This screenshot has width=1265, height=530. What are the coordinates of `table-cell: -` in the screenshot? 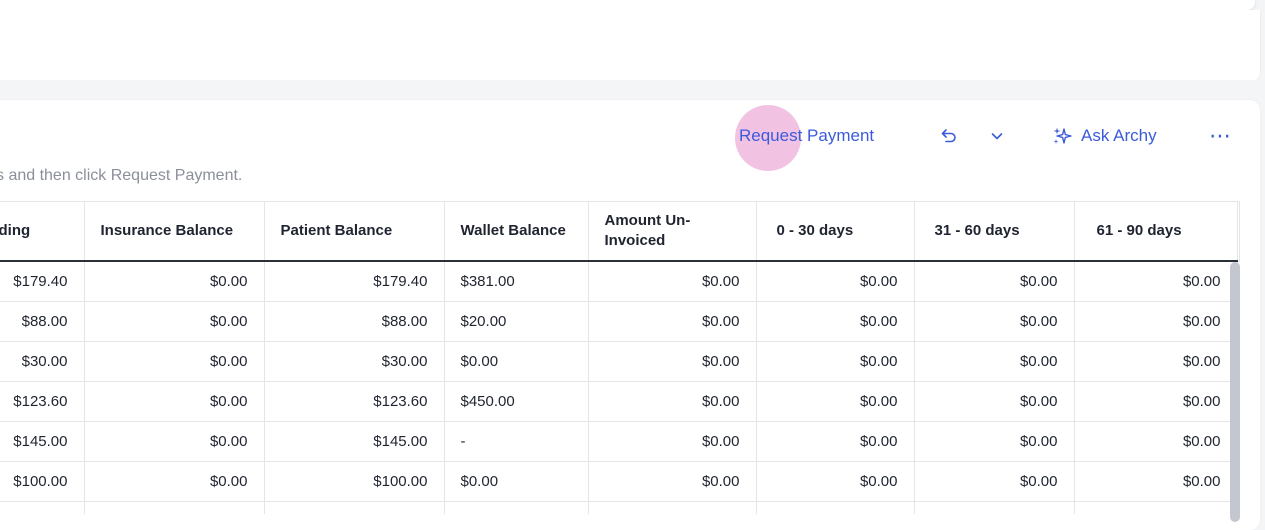 It's located at (516, 441).